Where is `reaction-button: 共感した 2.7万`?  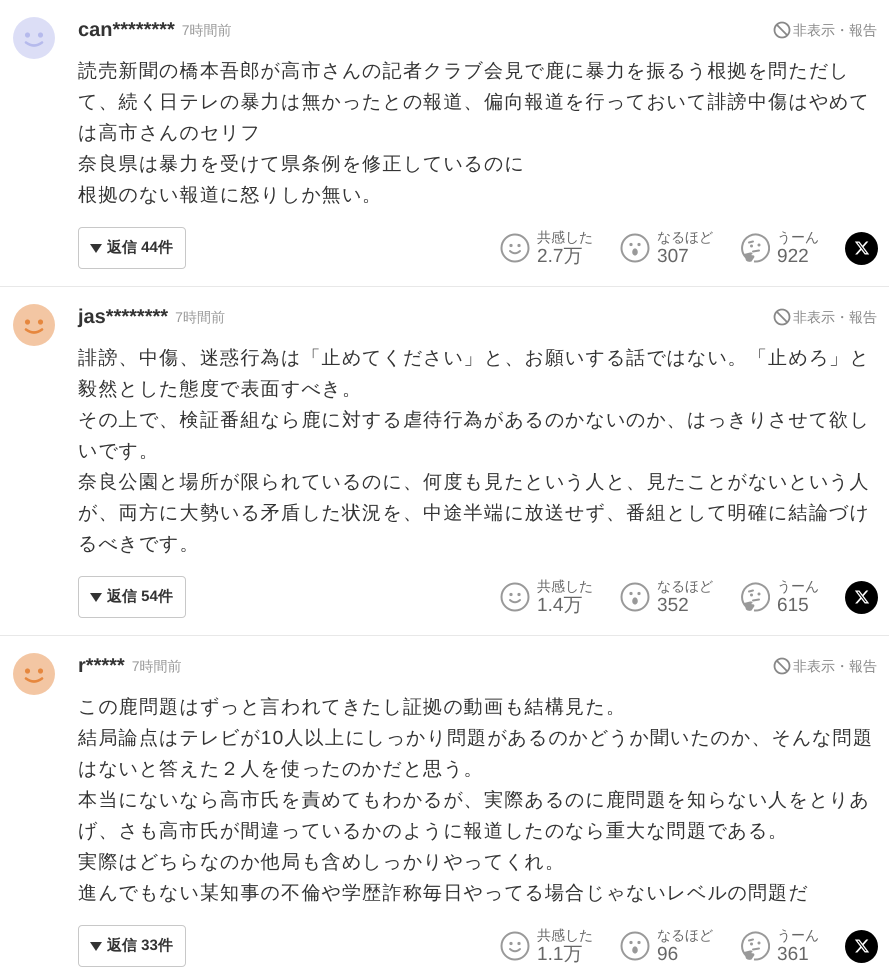
reaction-button: 共感した 2.7万 is located at coordinates (546, 248).